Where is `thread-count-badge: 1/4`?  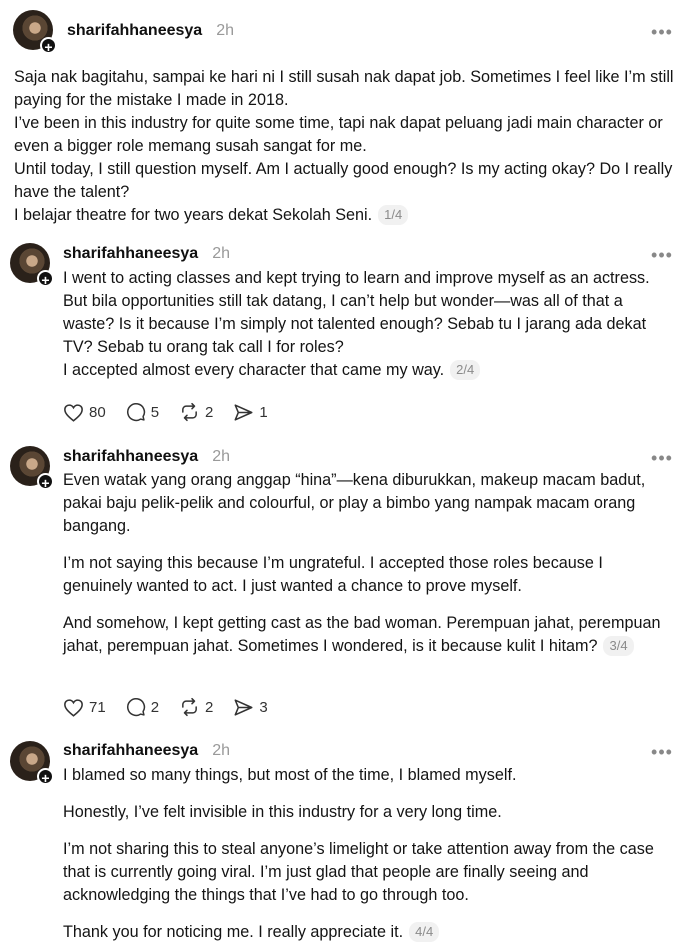
thread-count-badge: 1/4 is located at coordinates (393, 215).